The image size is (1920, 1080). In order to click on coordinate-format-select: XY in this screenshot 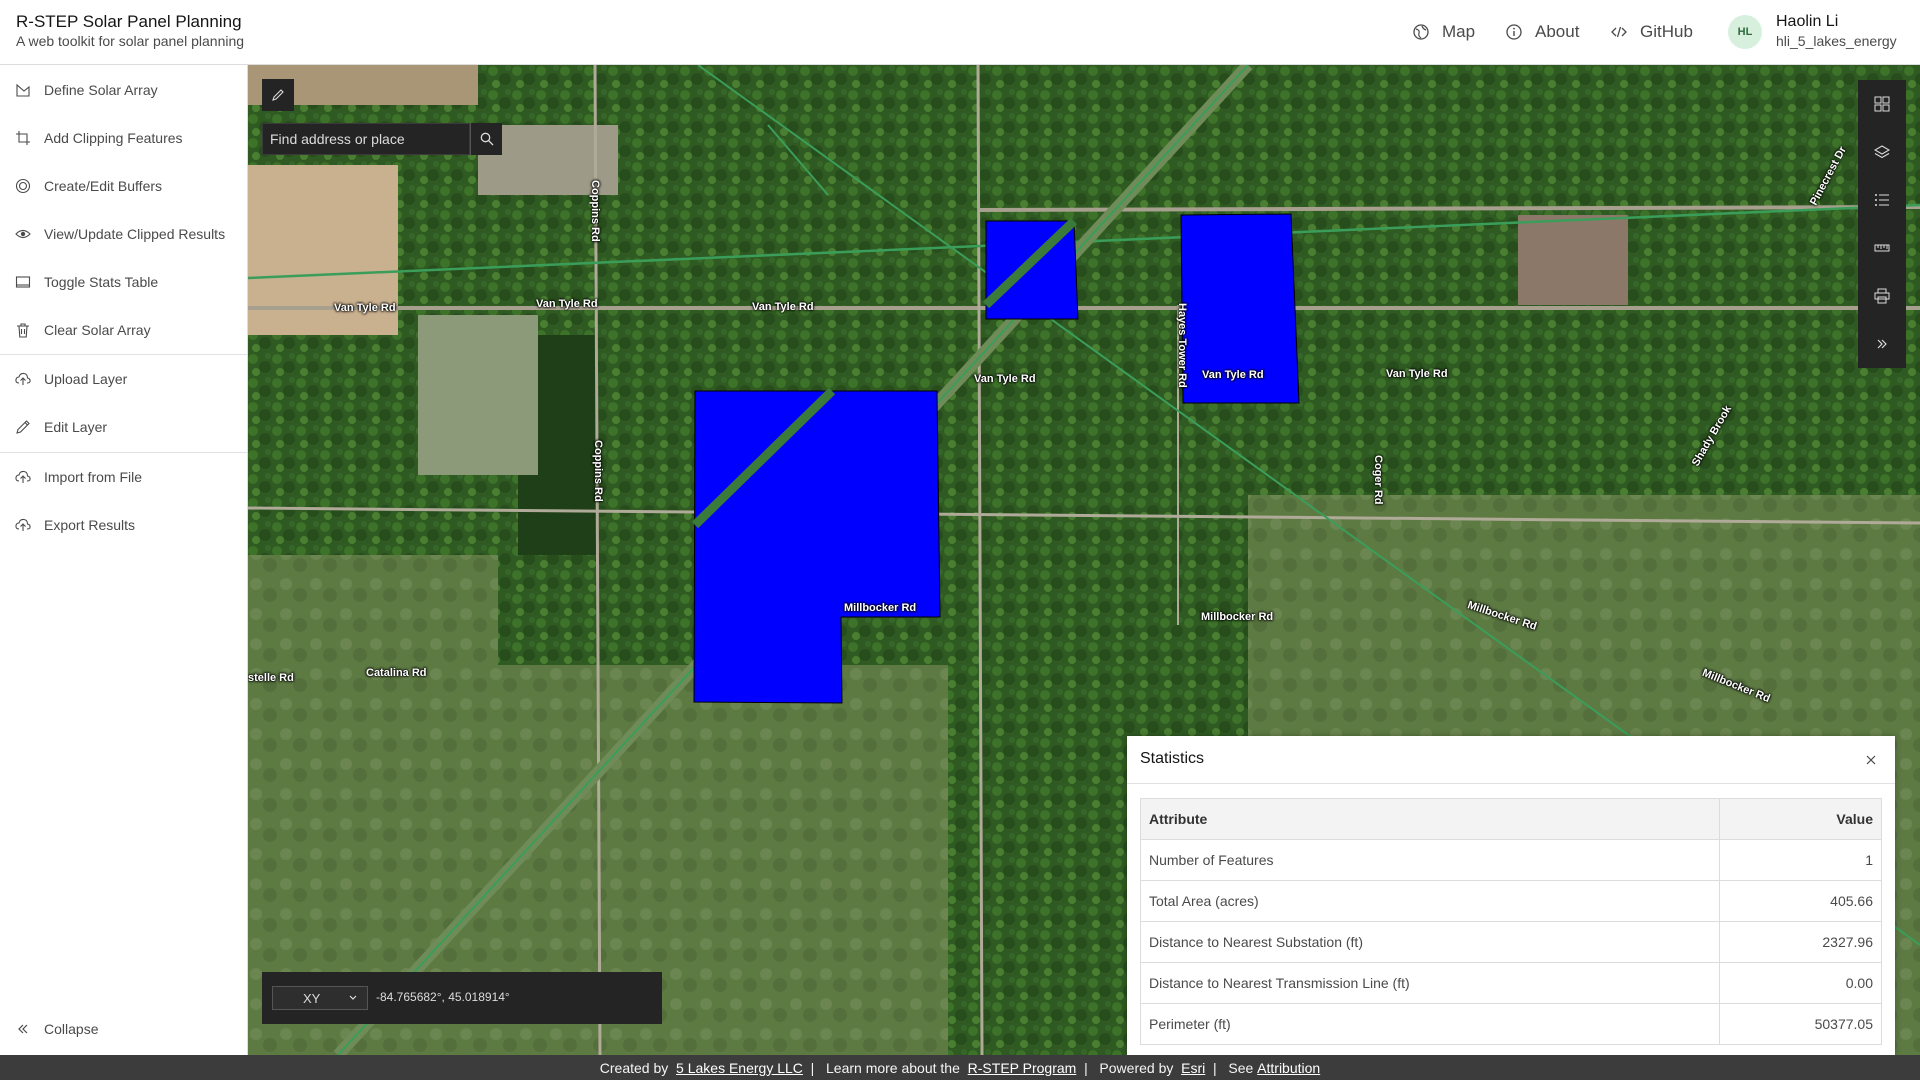, I will do `click(320, 998)`.